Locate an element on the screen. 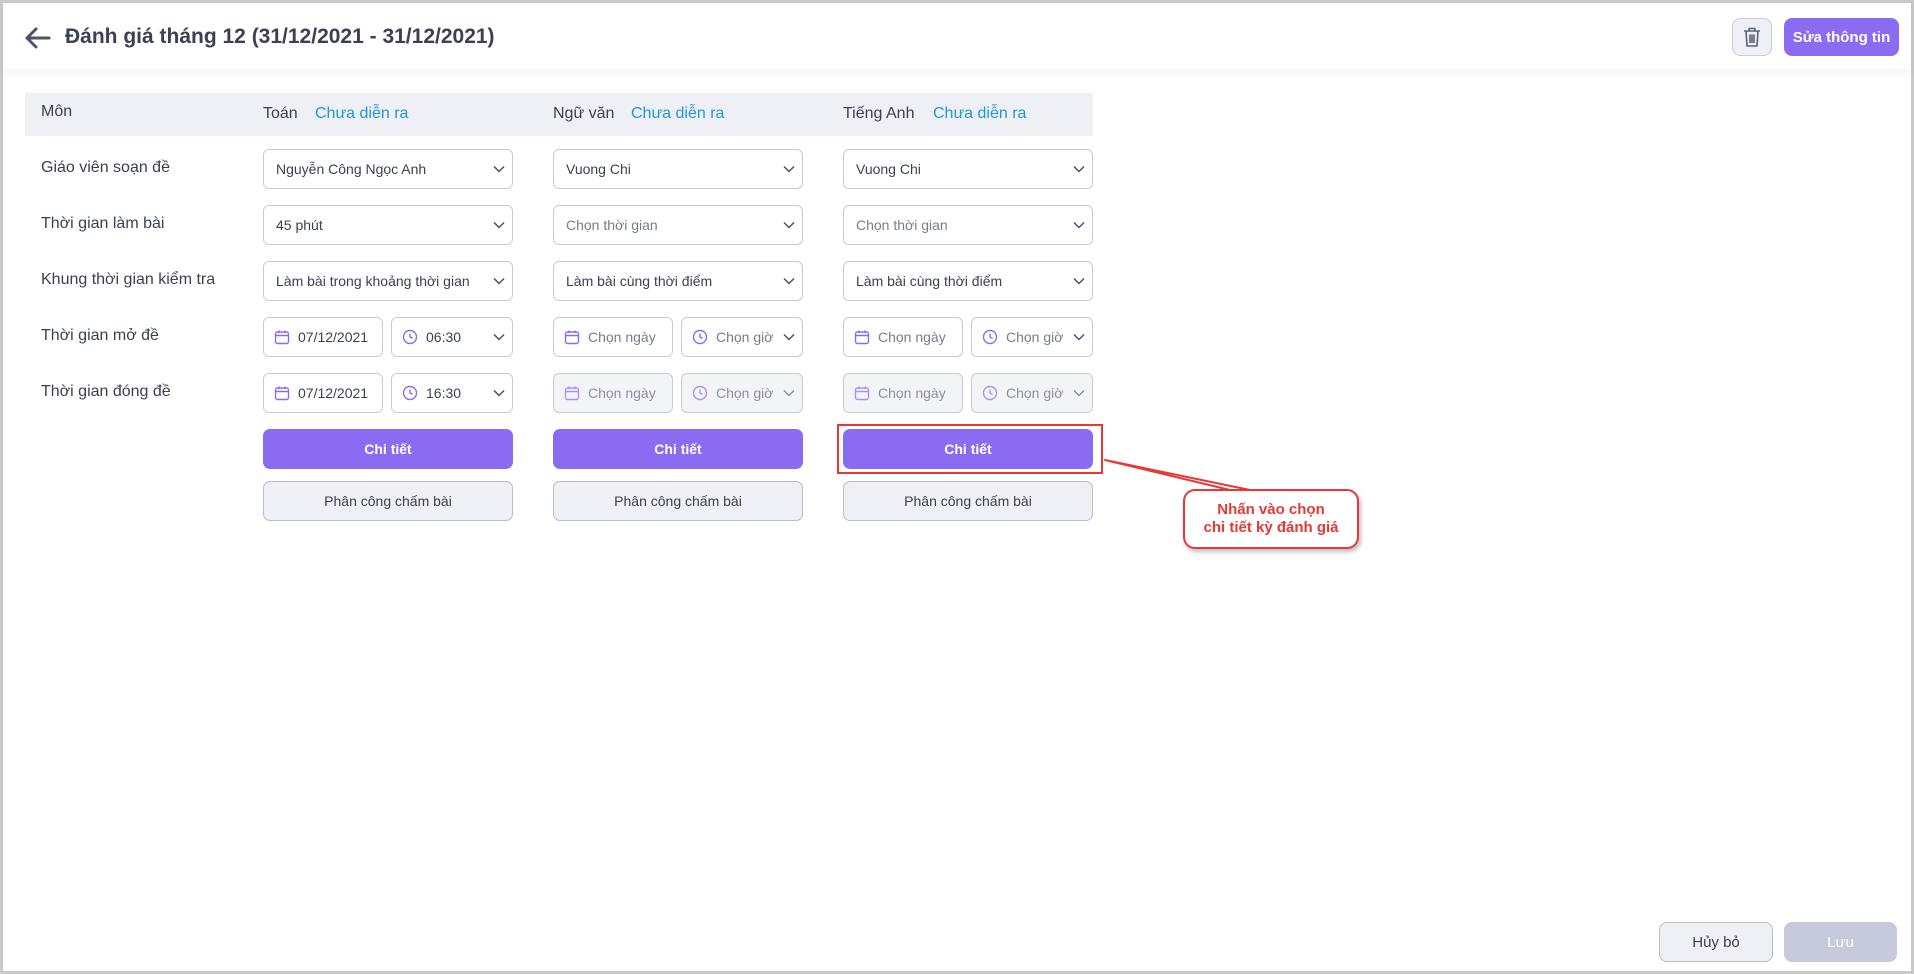 Image resolution: width=1914 pixels, height=974 pixels. time-frame-select-tieng-anh: Làm bài cùng thời điểm is located at coordinates (968, 281).